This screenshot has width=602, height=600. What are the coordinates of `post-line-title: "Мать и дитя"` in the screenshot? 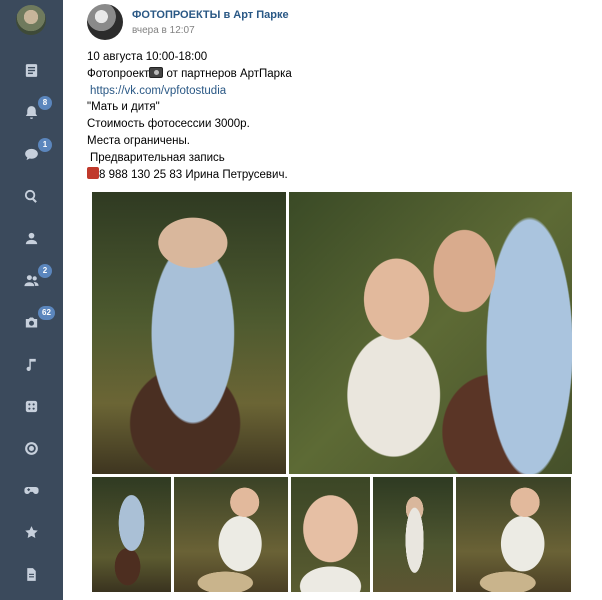 It's located at (123, 107).